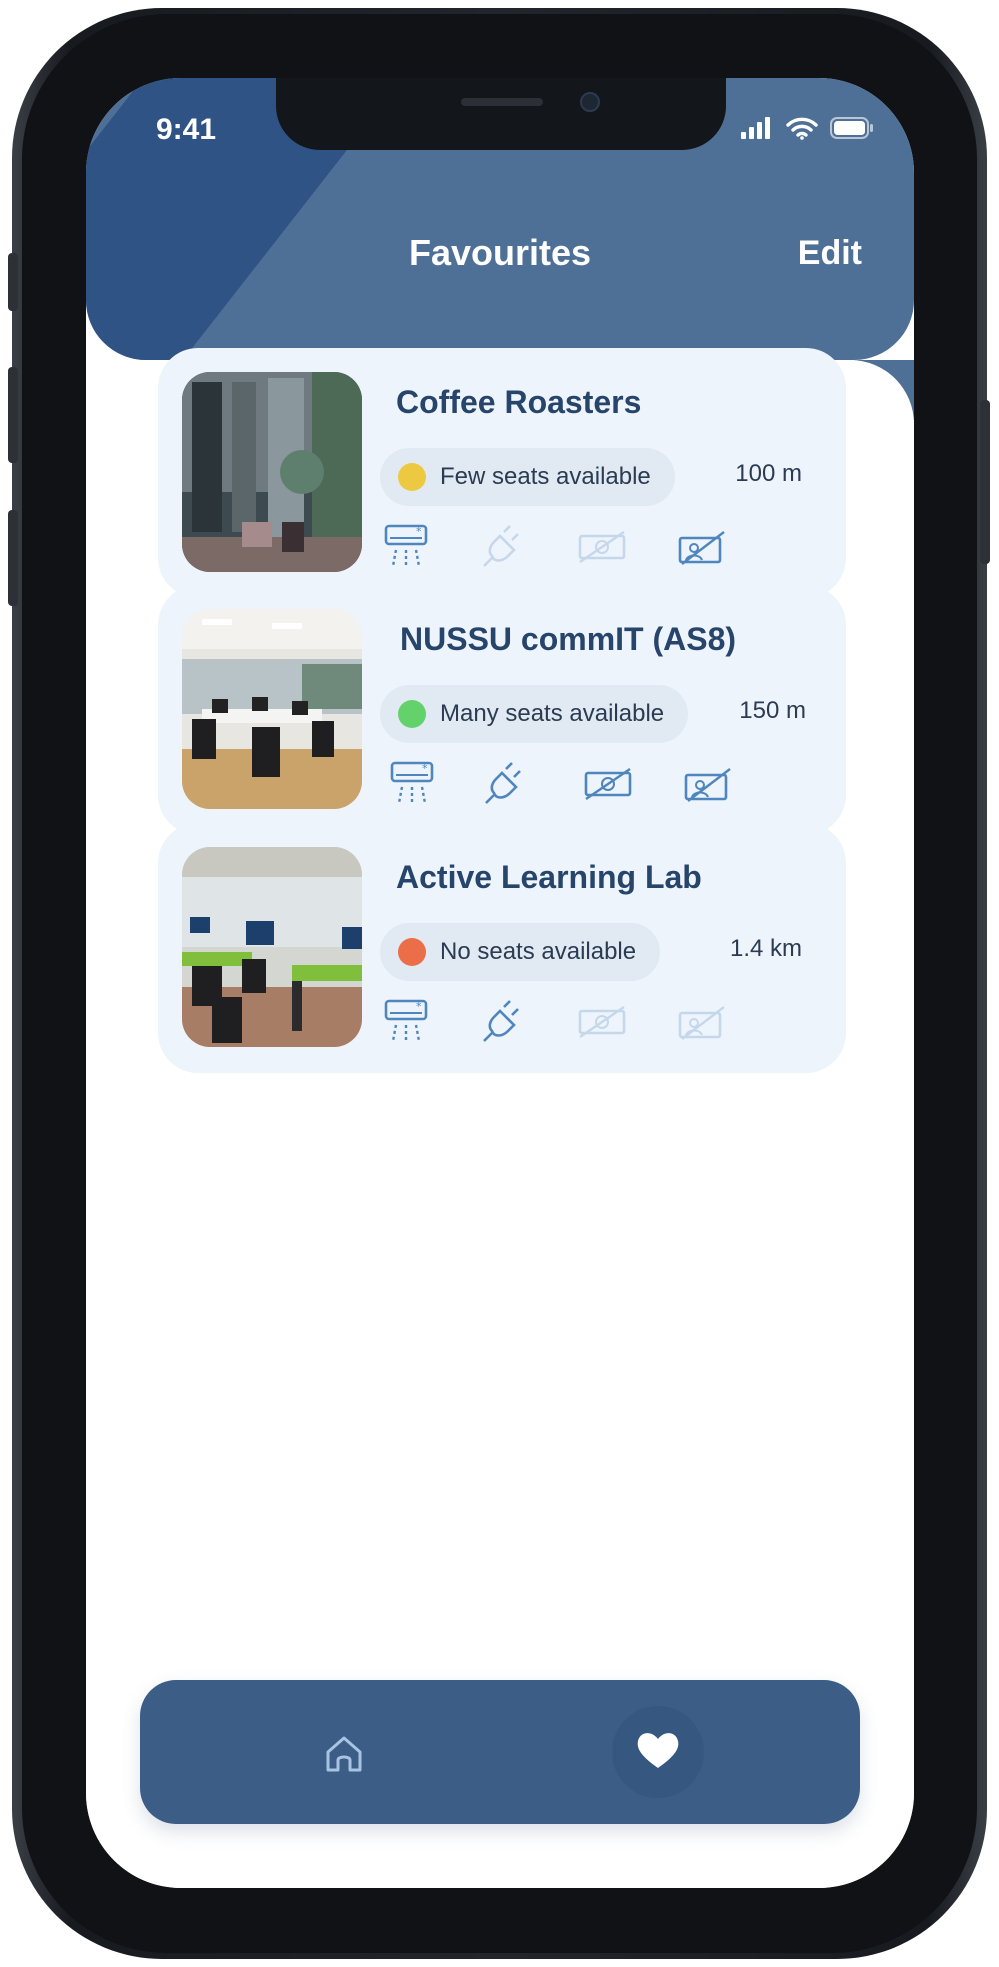  What do you see at coordinates (344, 1754) in the screenshot?
I see `home-icon` at bounding box center [344, 1754].